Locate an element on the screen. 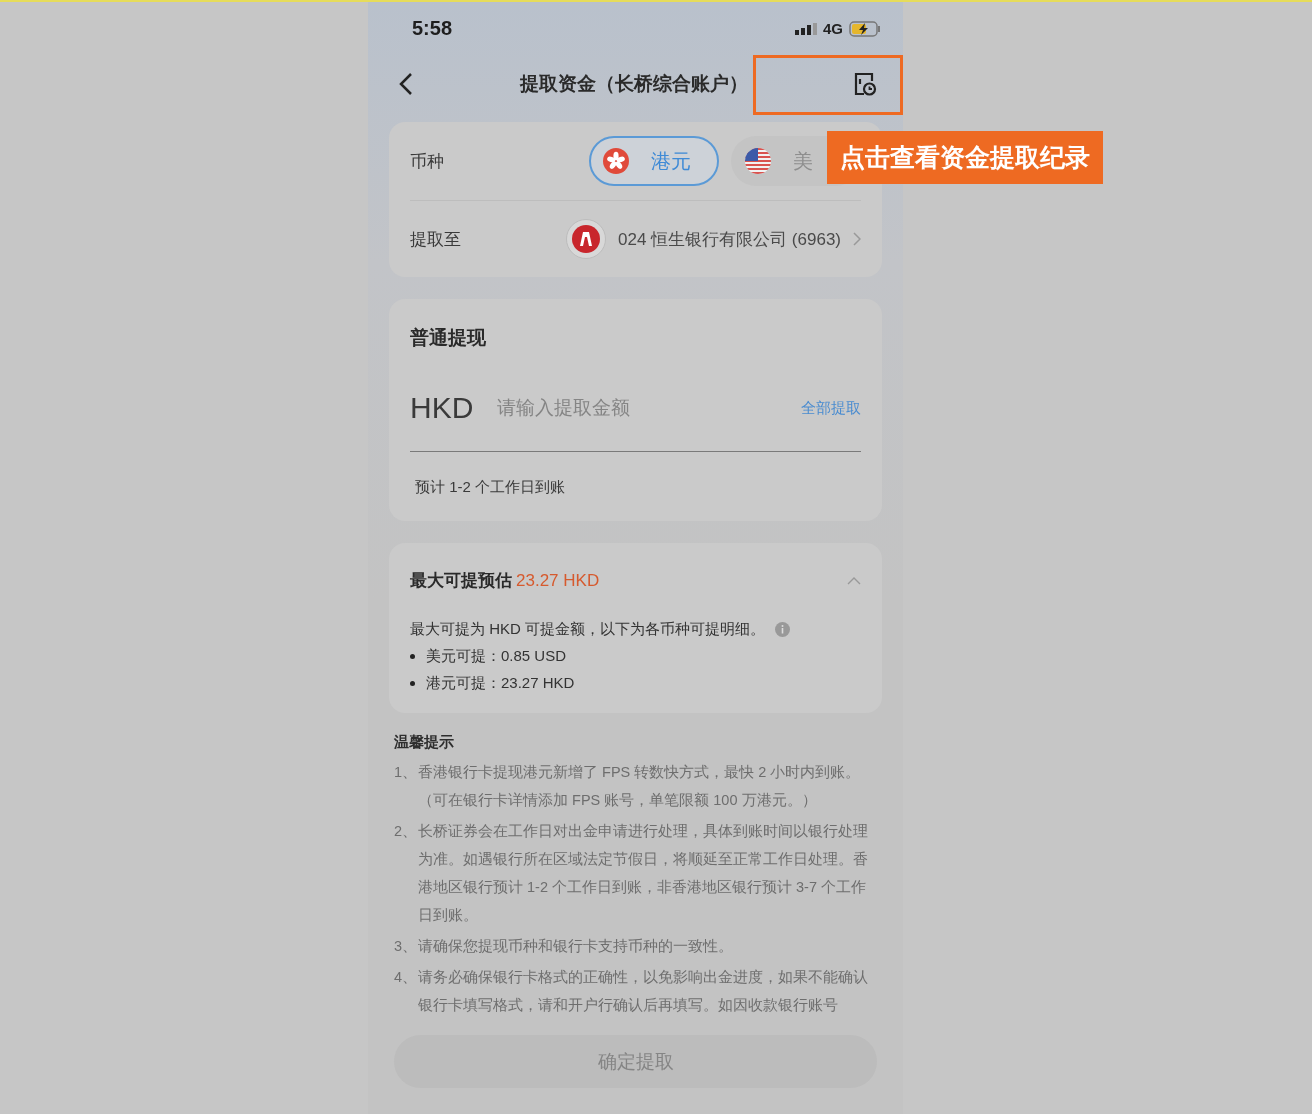 Image resolution: width=1312 pixels, height=1114 pixels. note-number: 4、 is located at coordinates (406, 977).